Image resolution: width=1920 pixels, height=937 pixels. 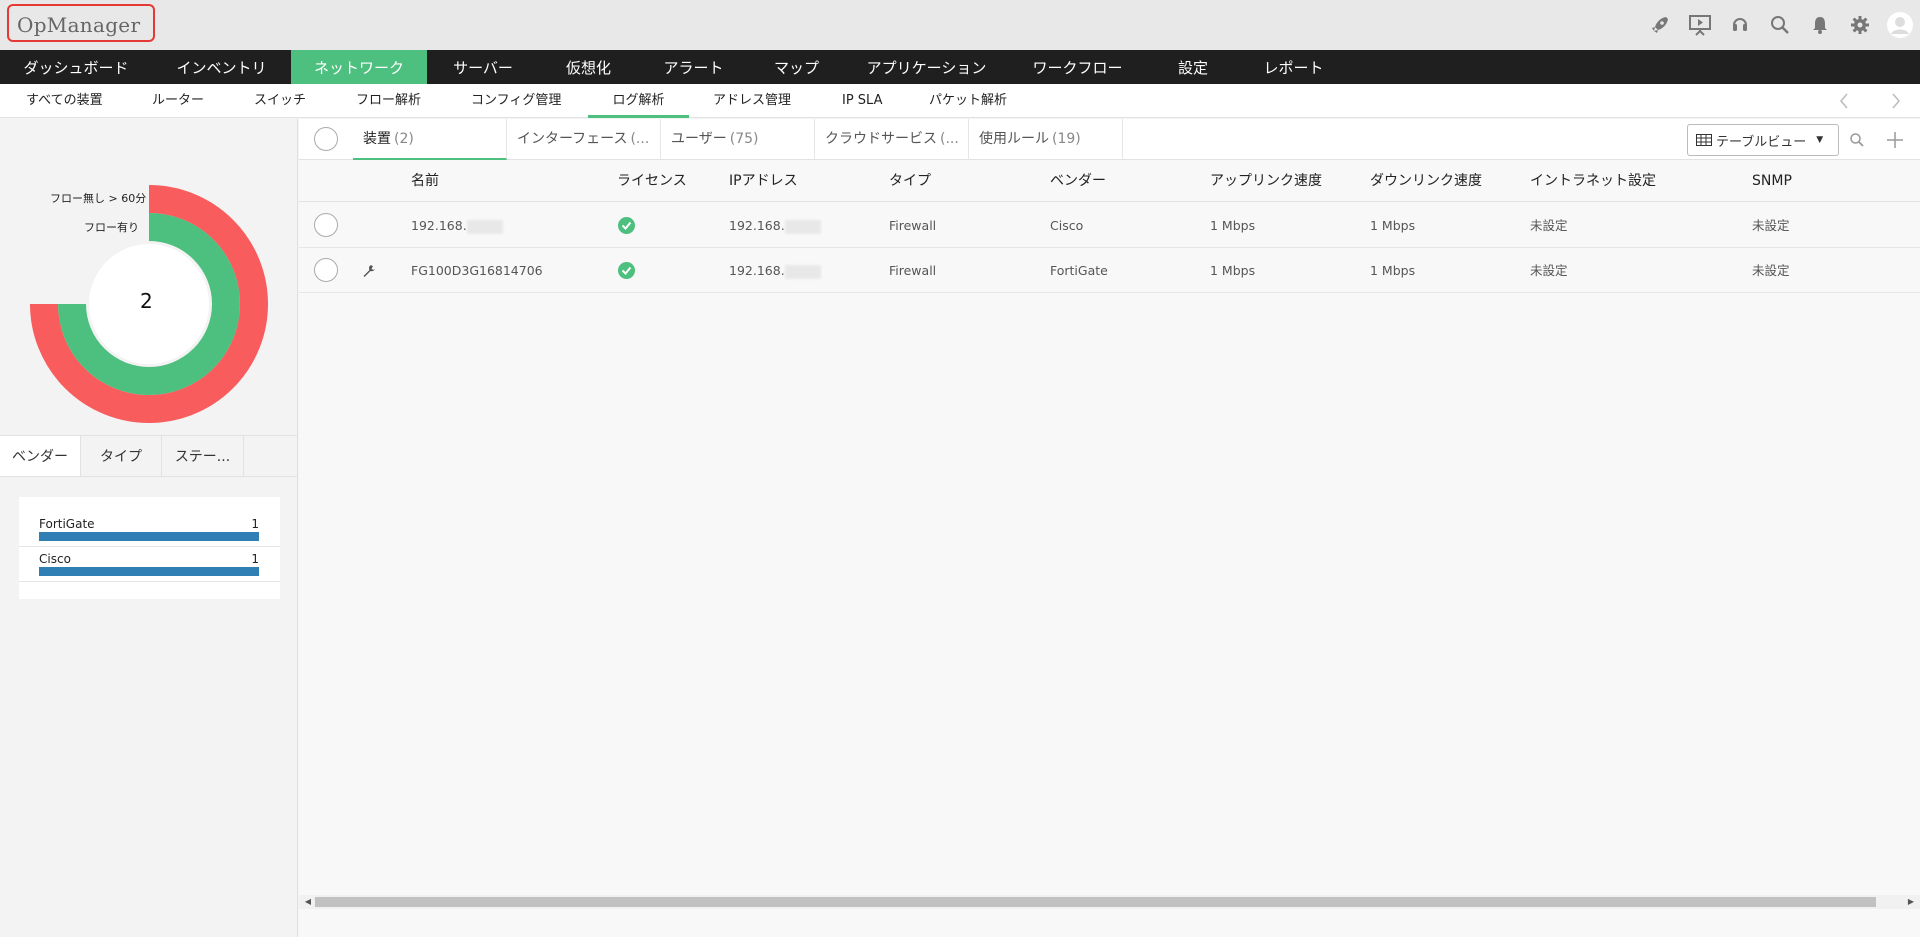 I want to click on vendor-bar, so click(x=149, y=536).